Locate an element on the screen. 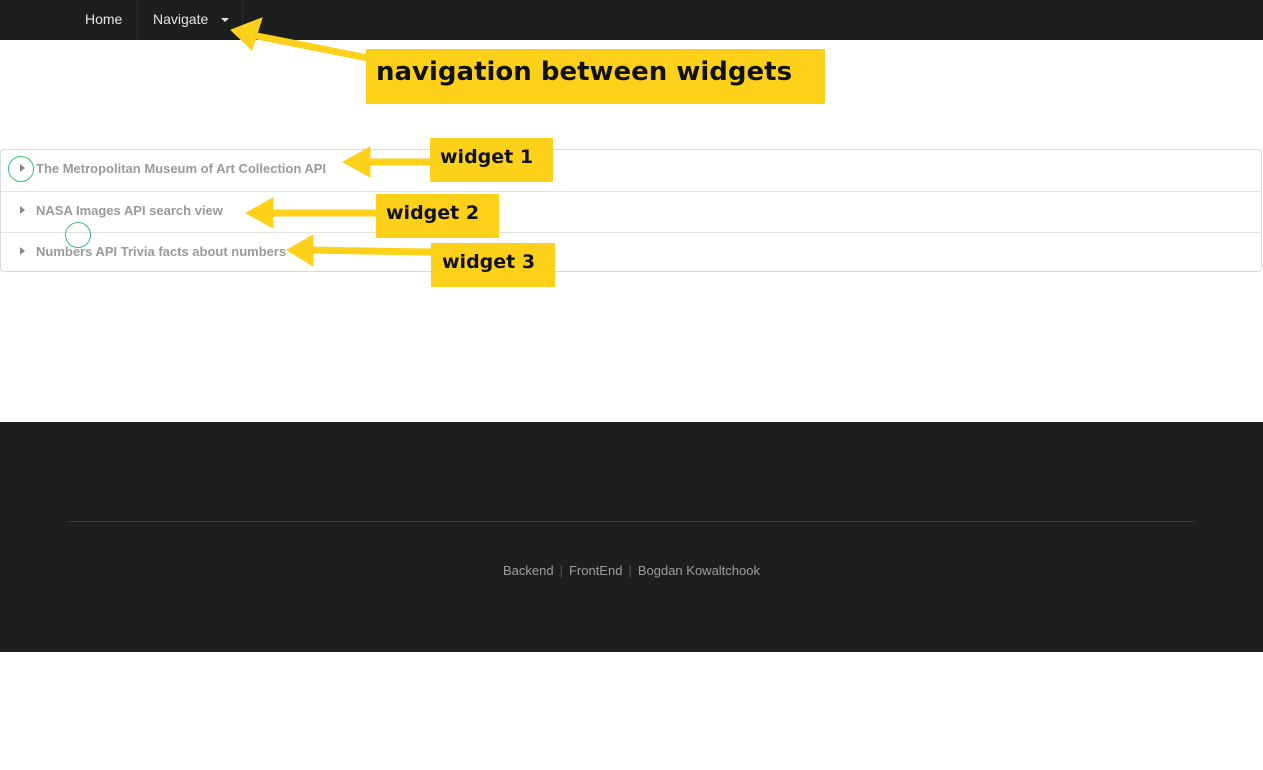 This screenshot has height=770, width=1263. accordion-item-numbers-api: Numbers API Trivia facts about numbers is located at coordinates (631, 252).